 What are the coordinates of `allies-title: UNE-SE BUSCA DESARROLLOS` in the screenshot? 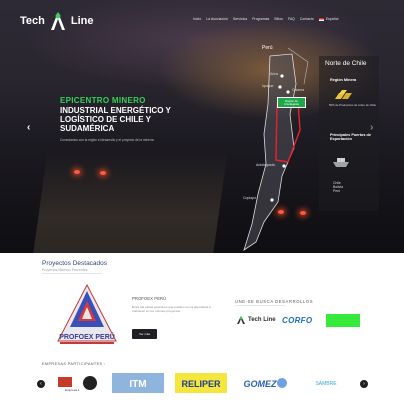 It's located at (274, 301).